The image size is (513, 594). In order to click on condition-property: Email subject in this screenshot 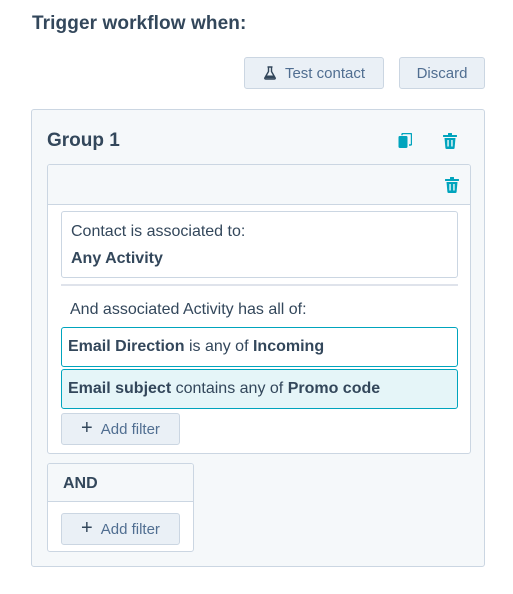, I will do `click(120, 388)`.